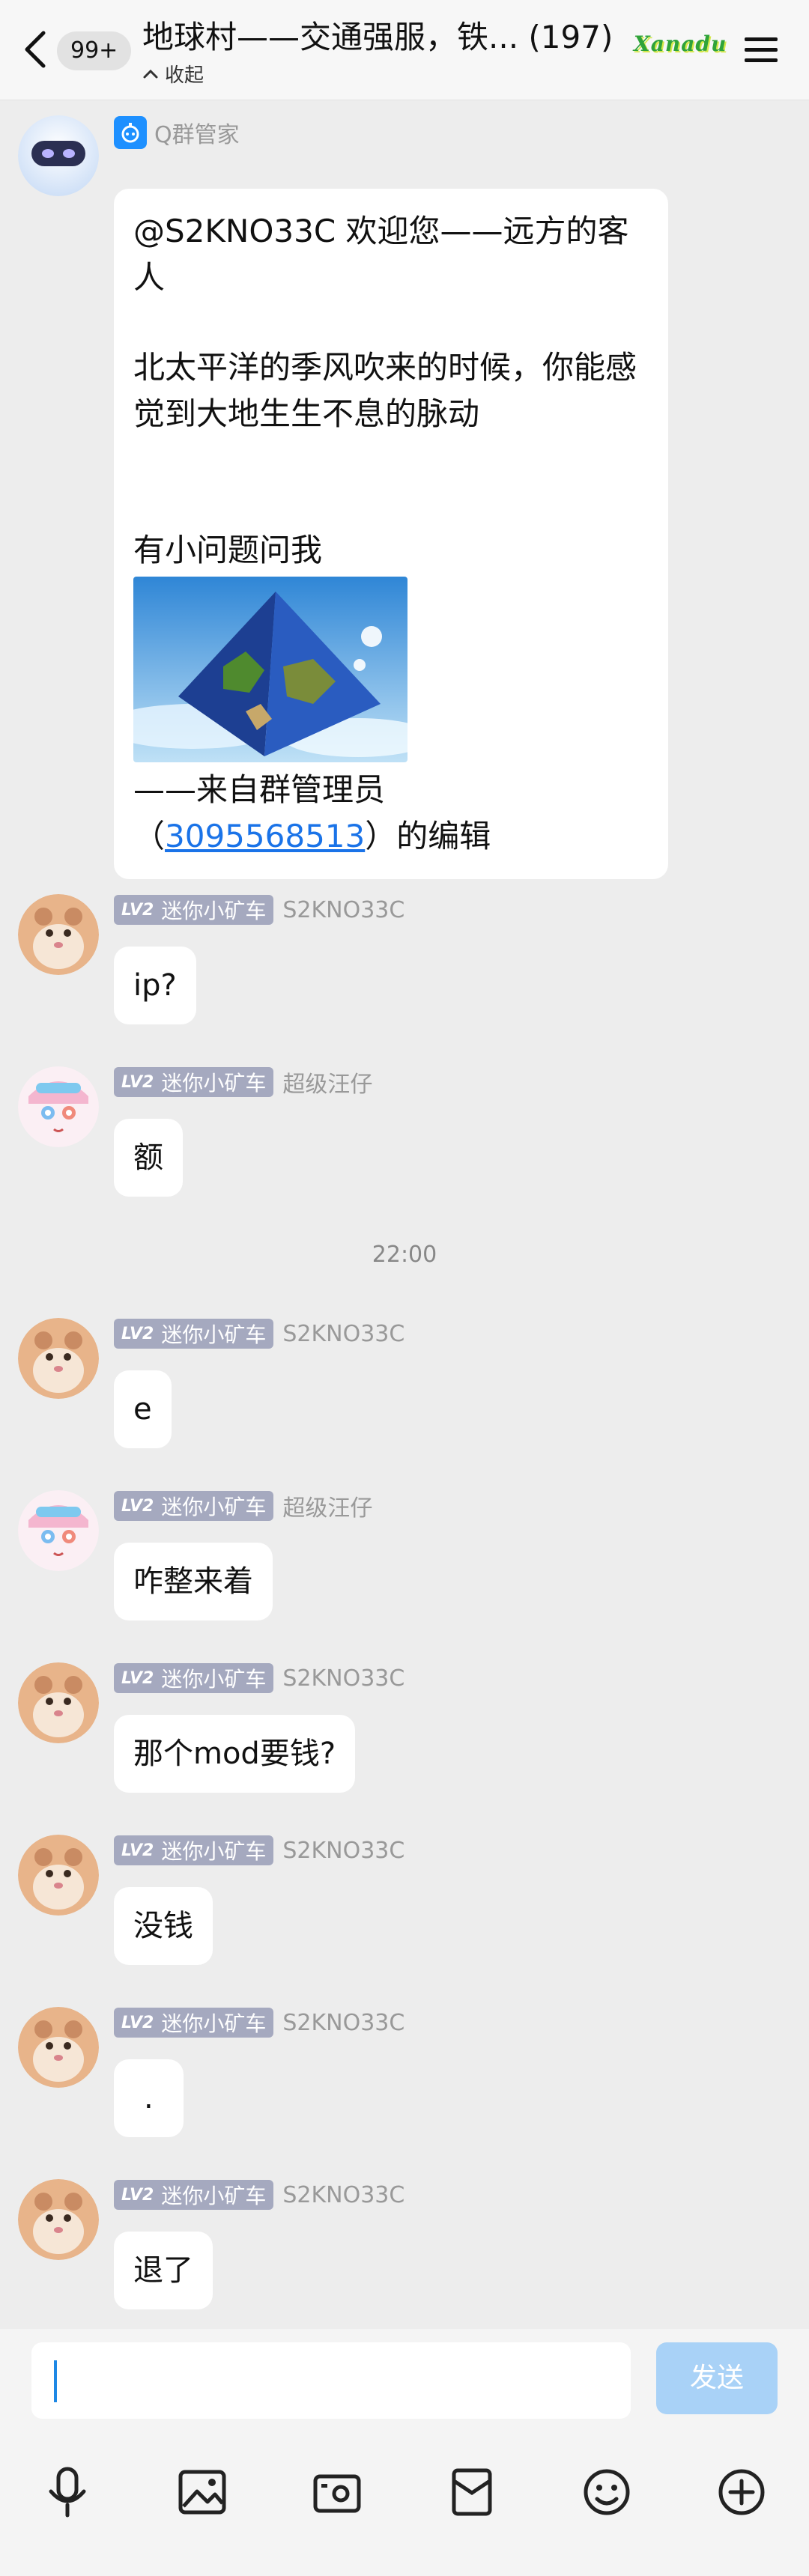 The image size is (809, 2576). What do you see at coordinates (265, 836) in the screenshot?
I see `admin-id-link: 3095568513` at bounding box center [265, 836].